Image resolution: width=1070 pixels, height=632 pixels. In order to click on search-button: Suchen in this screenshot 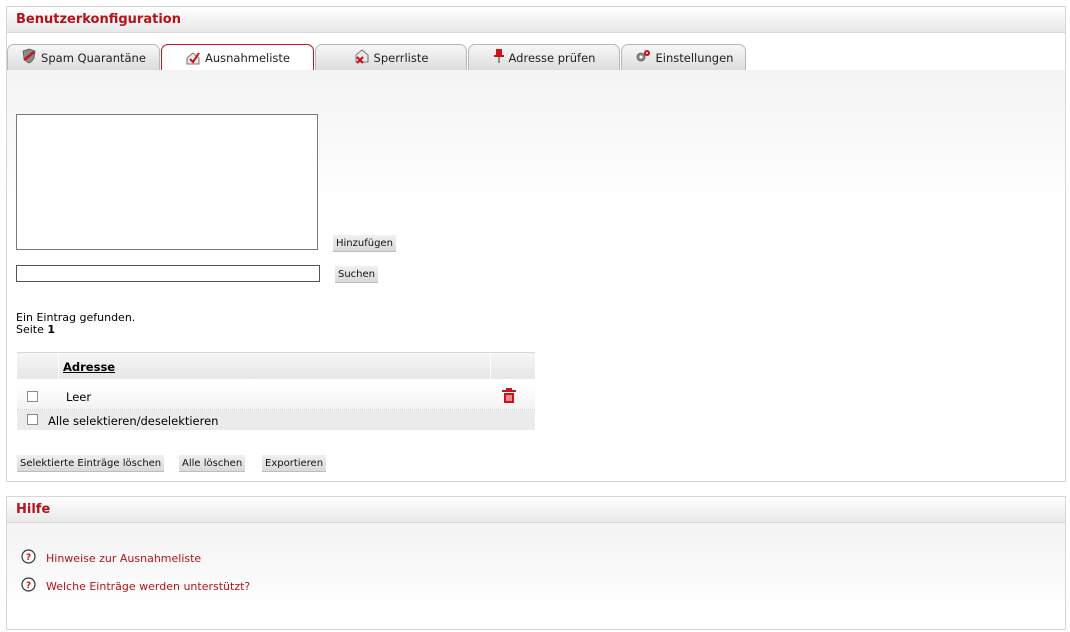, I will do `click(357, 274)`.